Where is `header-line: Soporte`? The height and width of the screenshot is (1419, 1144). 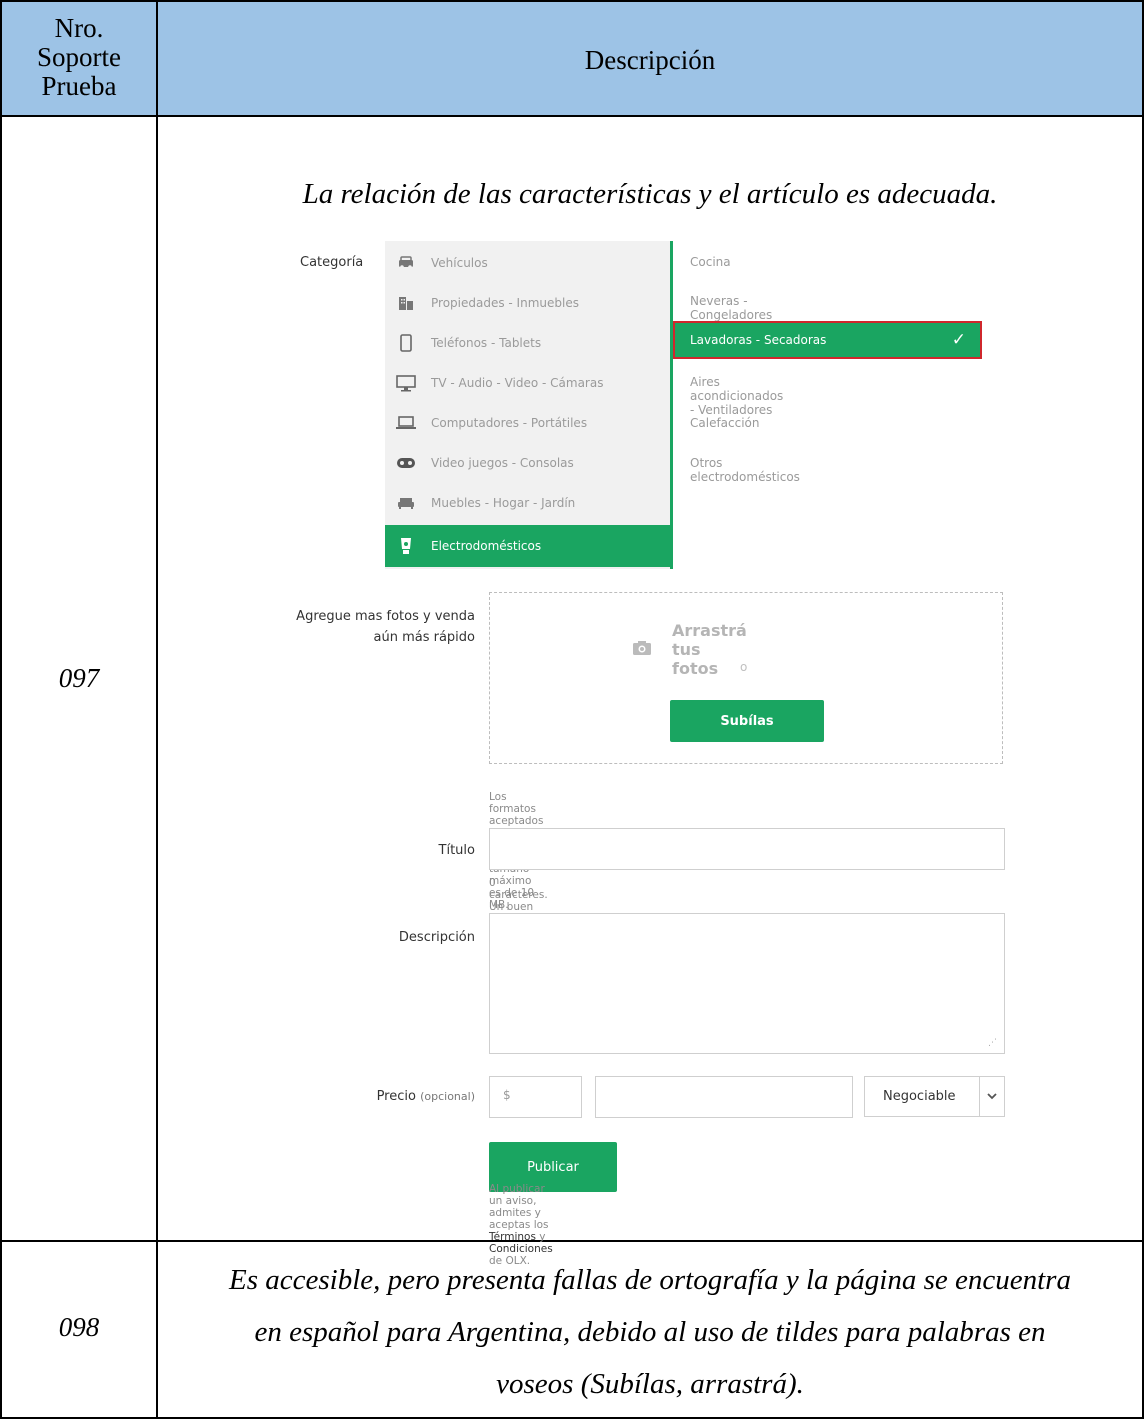 header-line: Soporte is located at coordinates (79, 57).